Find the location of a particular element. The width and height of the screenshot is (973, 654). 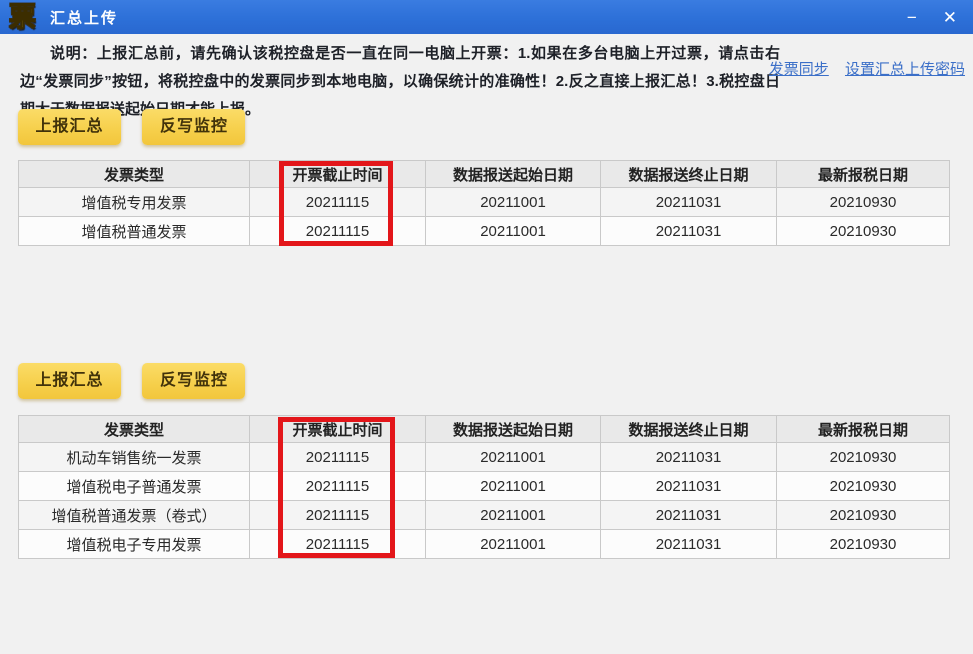

window-title: 汇总上传 is located at coordinates (84, 18).